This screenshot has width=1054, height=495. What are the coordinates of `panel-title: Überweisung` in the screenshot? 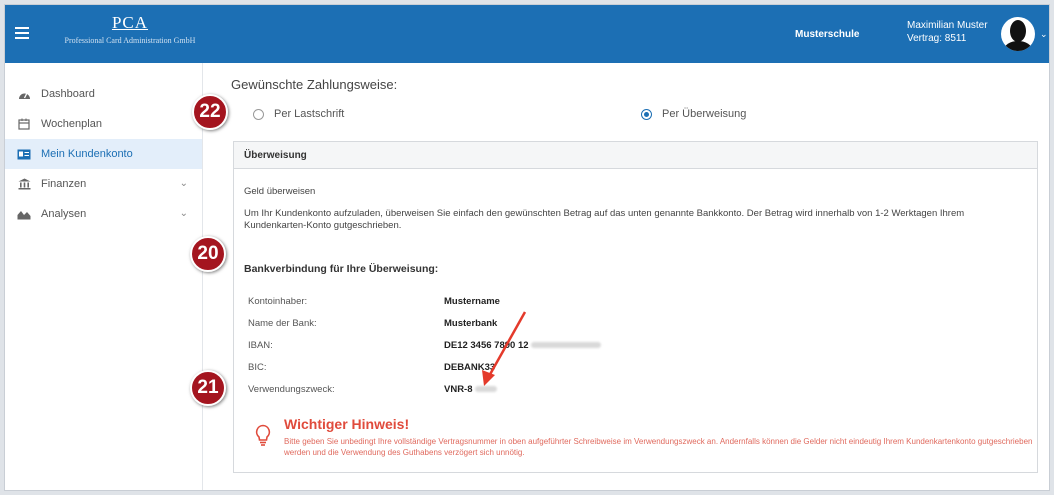 It's located at (635, 155).